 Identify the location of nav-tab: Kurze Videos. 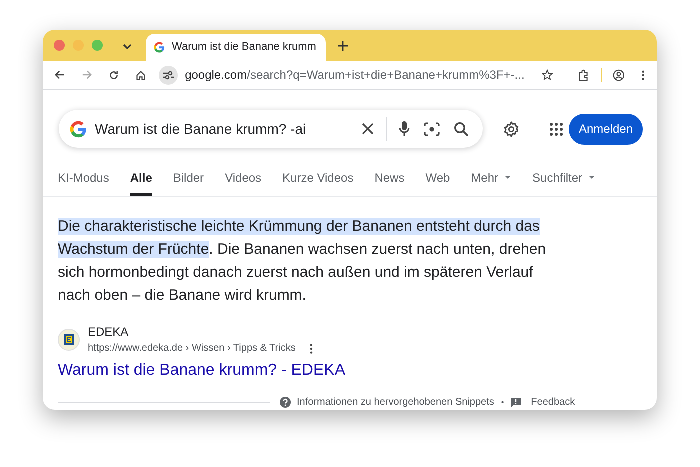
(318, 179).